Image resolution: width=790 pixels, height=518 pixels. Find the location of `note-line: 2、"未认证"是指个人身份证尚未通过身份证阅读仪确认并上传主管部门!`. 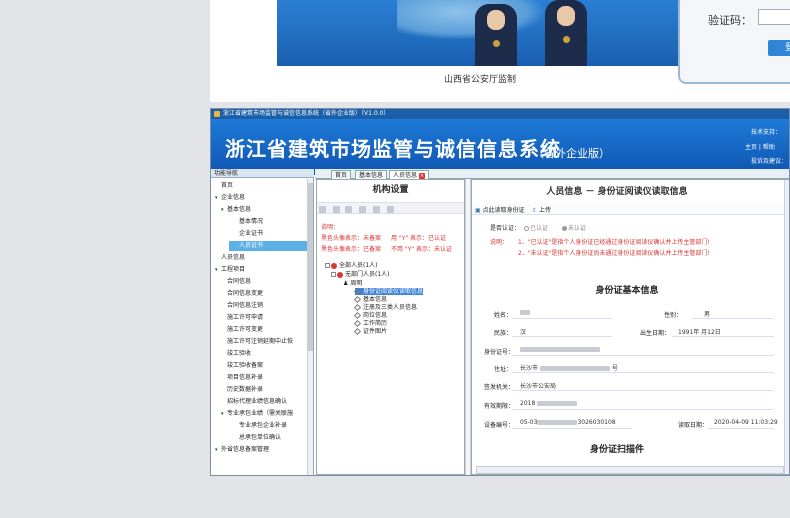

note-line: 2、"未认证"是指个人身份证尚未通过身份证阅读仪确认并上传主管部门! is located at coordinates (614, 253).